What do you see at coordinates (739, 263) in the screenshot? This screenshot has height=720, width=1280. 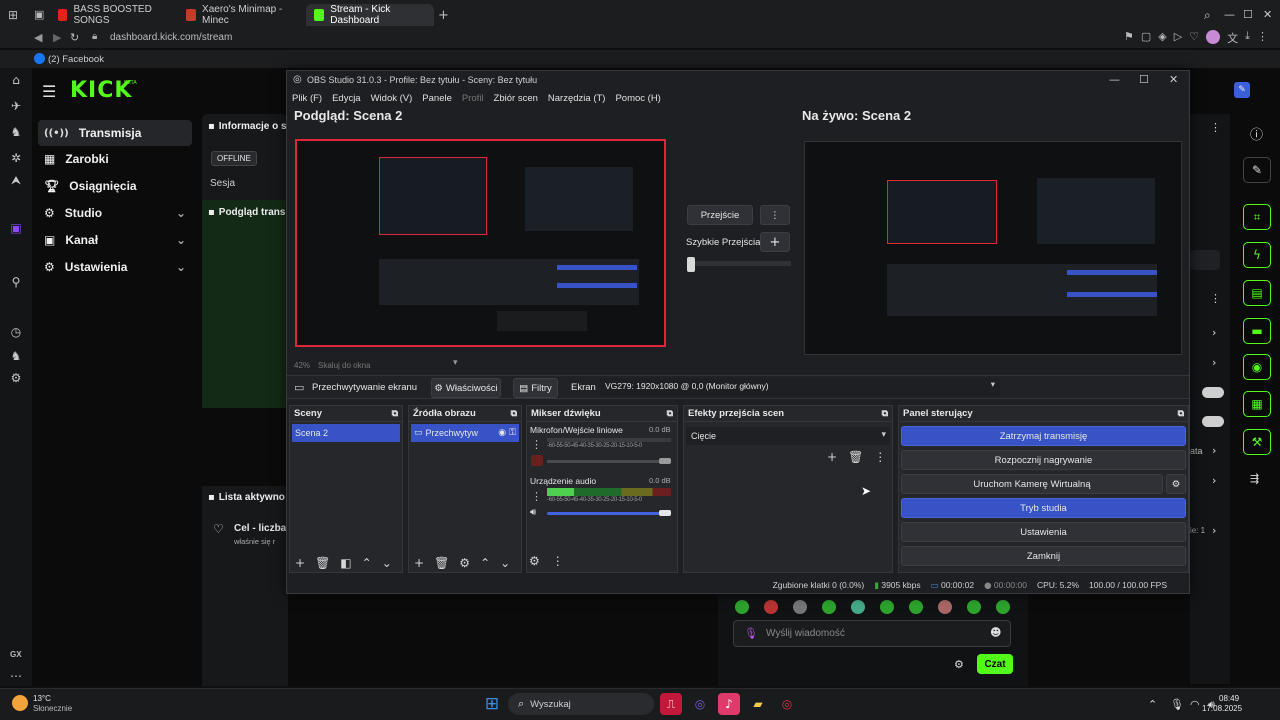 I see `transition-slider` at bounding box center [739, 263].